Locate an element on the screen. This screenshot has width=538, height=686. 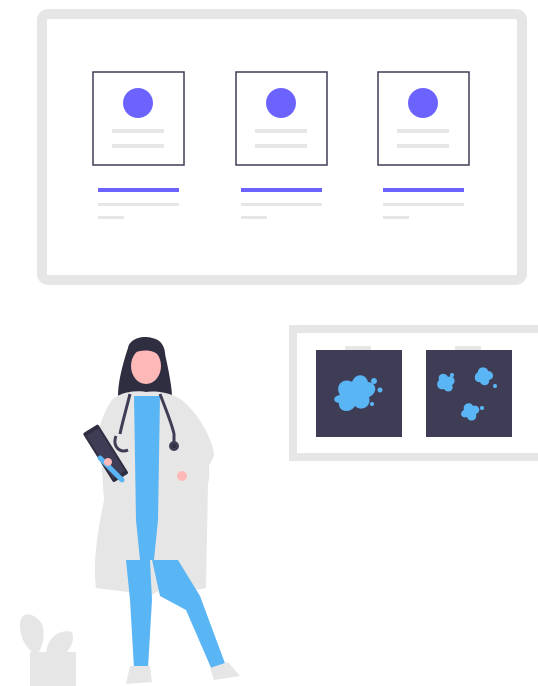
scrubs-top is located at coordinates (147, 478).